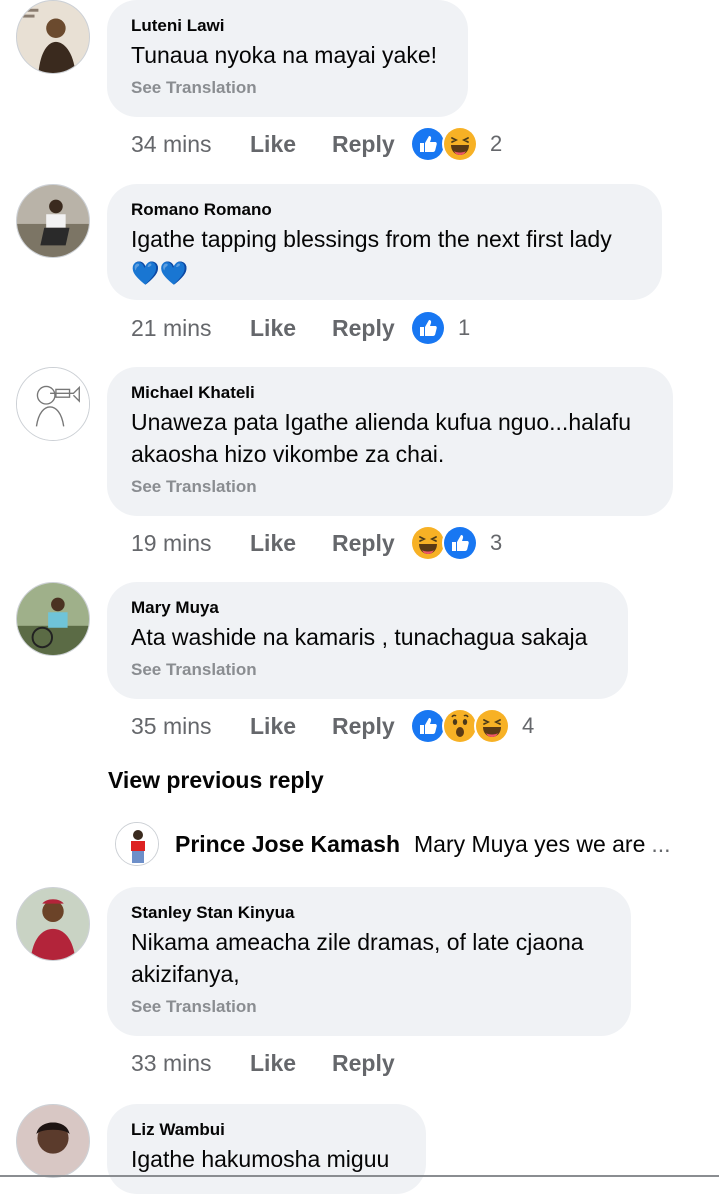 This screenshot has height=1194, width=719. I want to click on comment-author: Liz Wambui, so click(266, 1130).